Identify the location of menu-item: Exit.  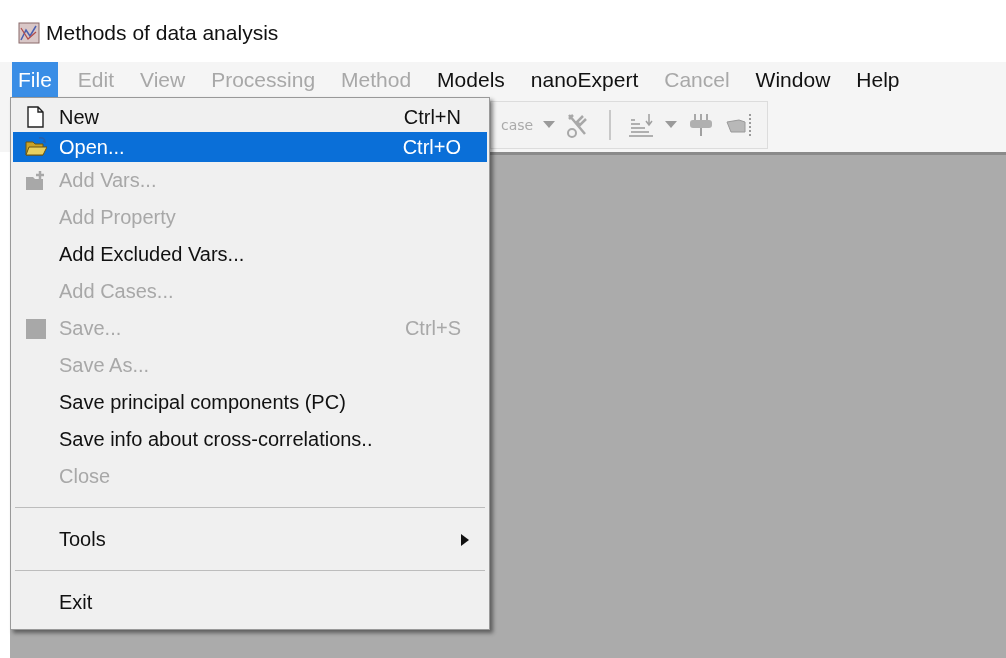
(250, 602).